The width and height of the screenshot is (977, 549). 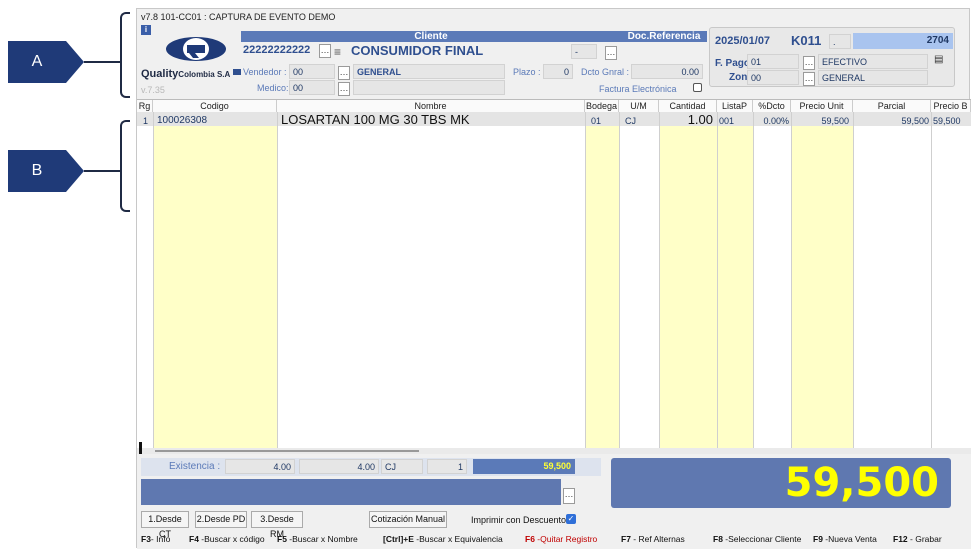 I want to click on fpago-name: EFECTIVO, so click(x=873, y=61).